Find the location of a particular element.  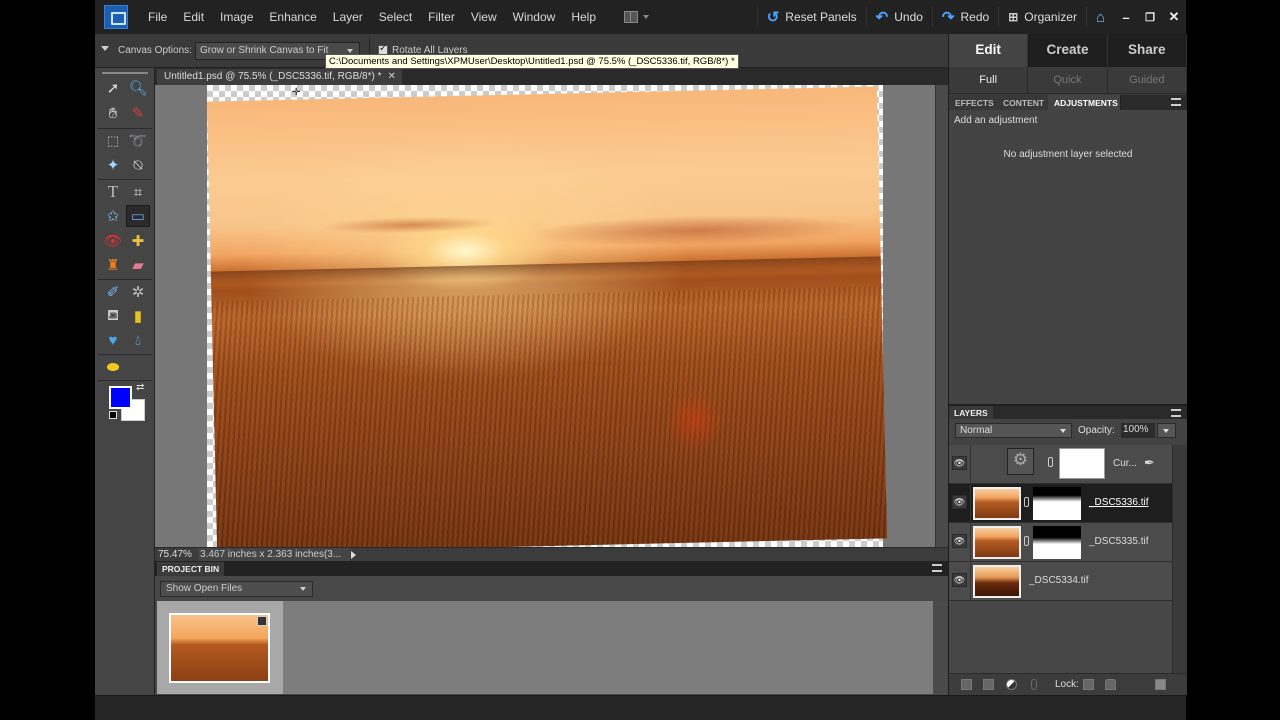

app-logo-icon is located at coordinates (116, 17).